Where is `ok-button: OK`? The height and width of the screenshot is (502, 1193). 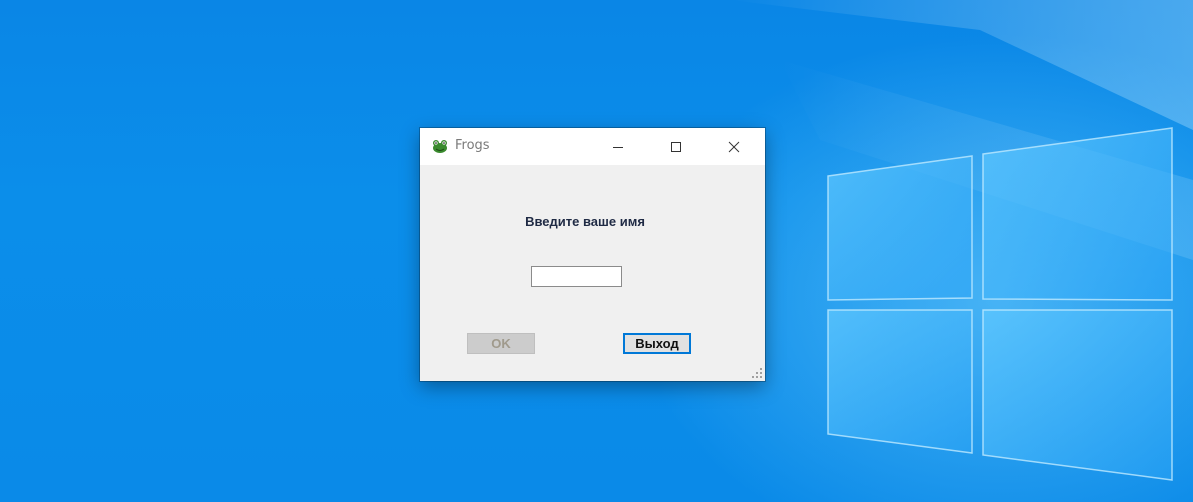 ok-button: OK is located at coordinates (501, 343).